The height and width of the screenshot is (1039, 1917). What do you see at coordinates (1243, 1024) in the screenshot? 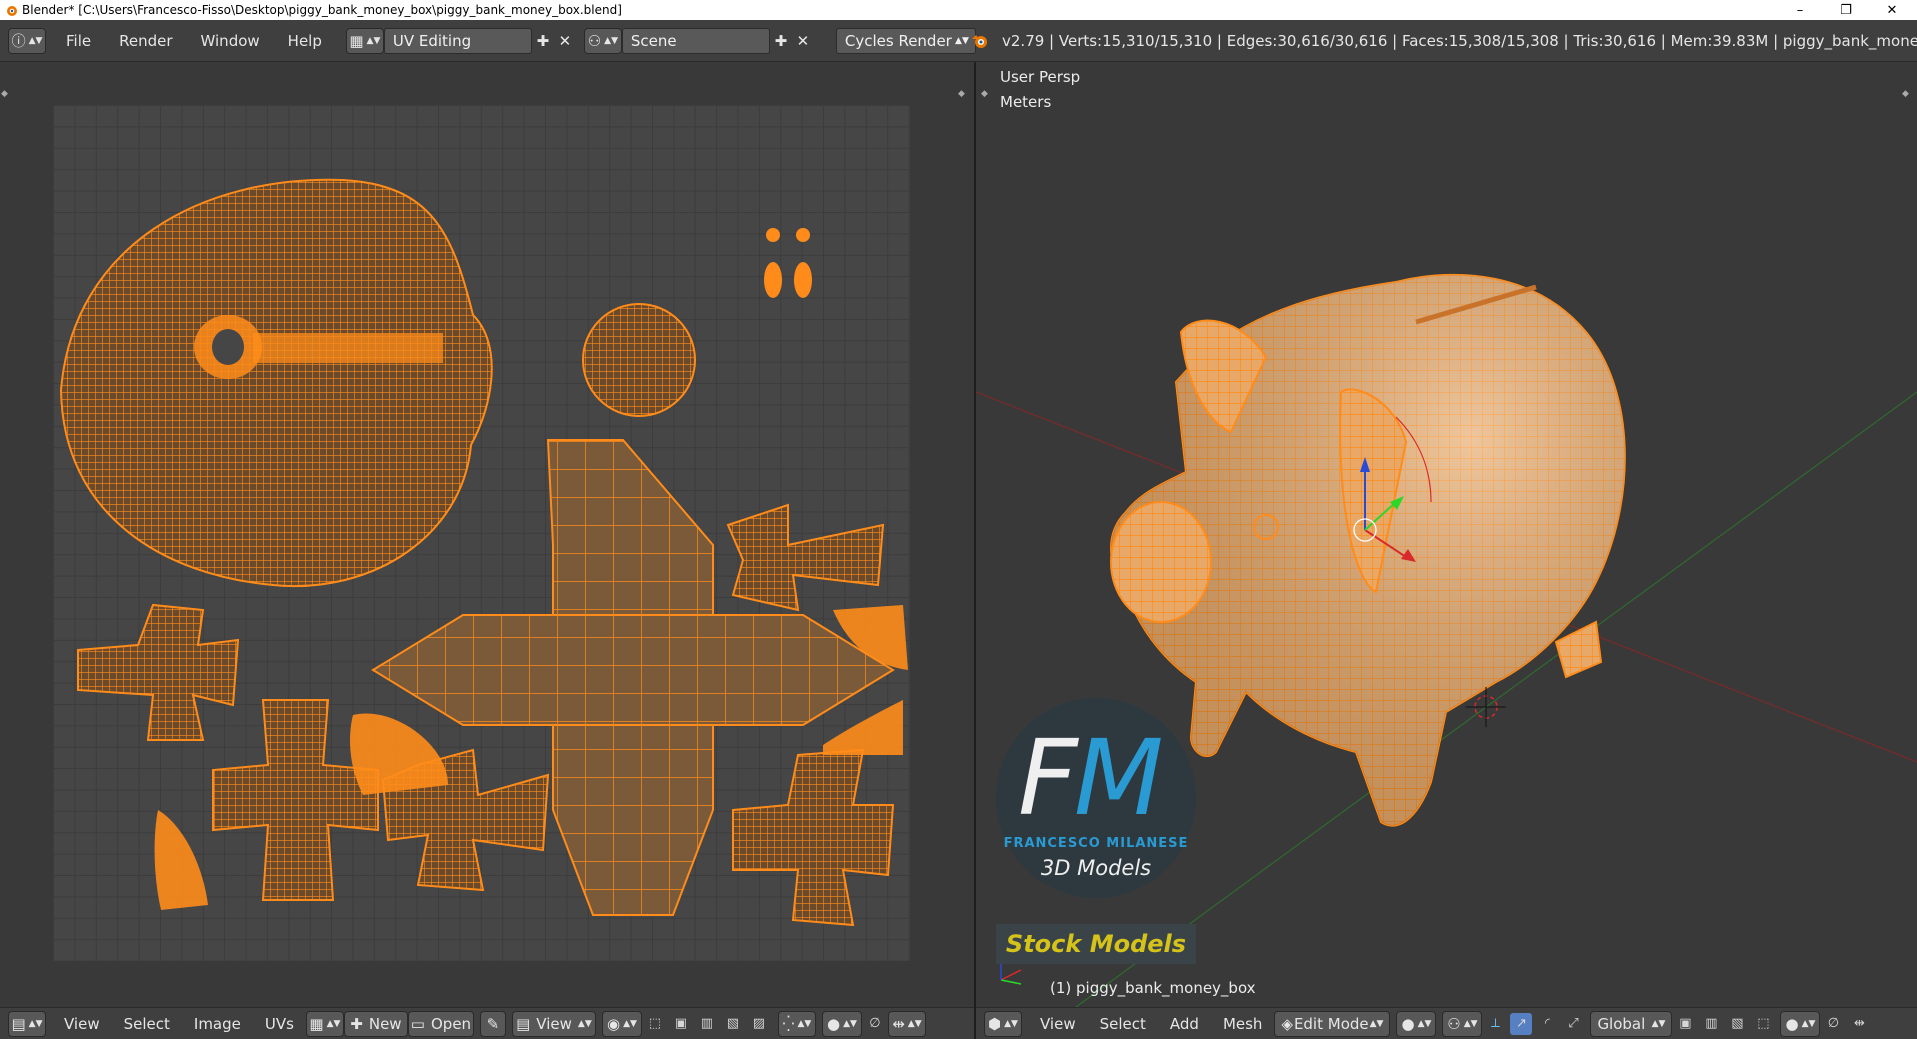
I see `view3d-menu-mesh: Mesh` at bounding box center [1243, 1024].